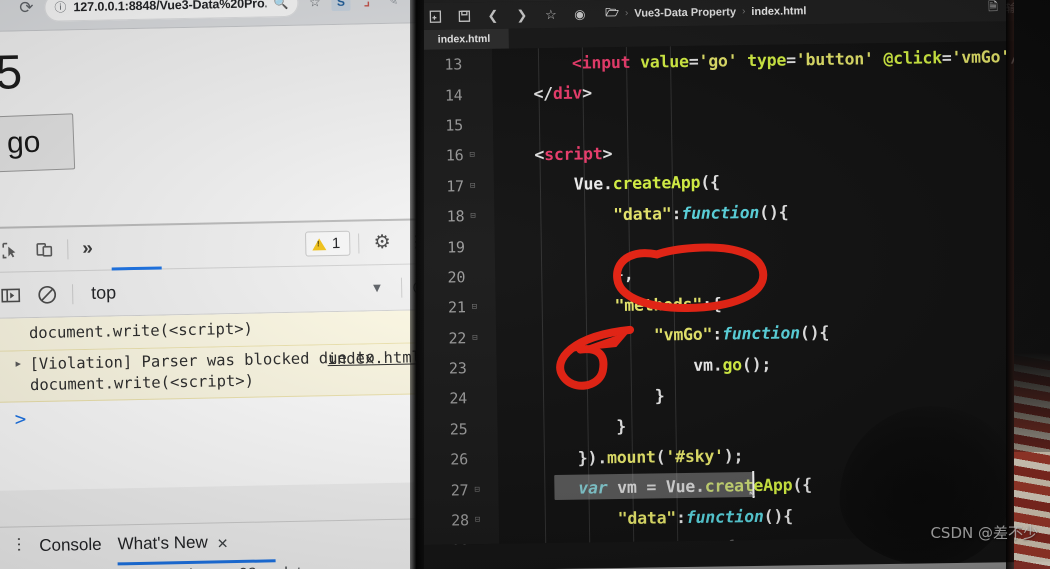 This screenshot has width=1050, height=569. What do you see at coordinates (717, 365) in the screenshot?
I see `code-token: .` at bounding box center [717, 365].